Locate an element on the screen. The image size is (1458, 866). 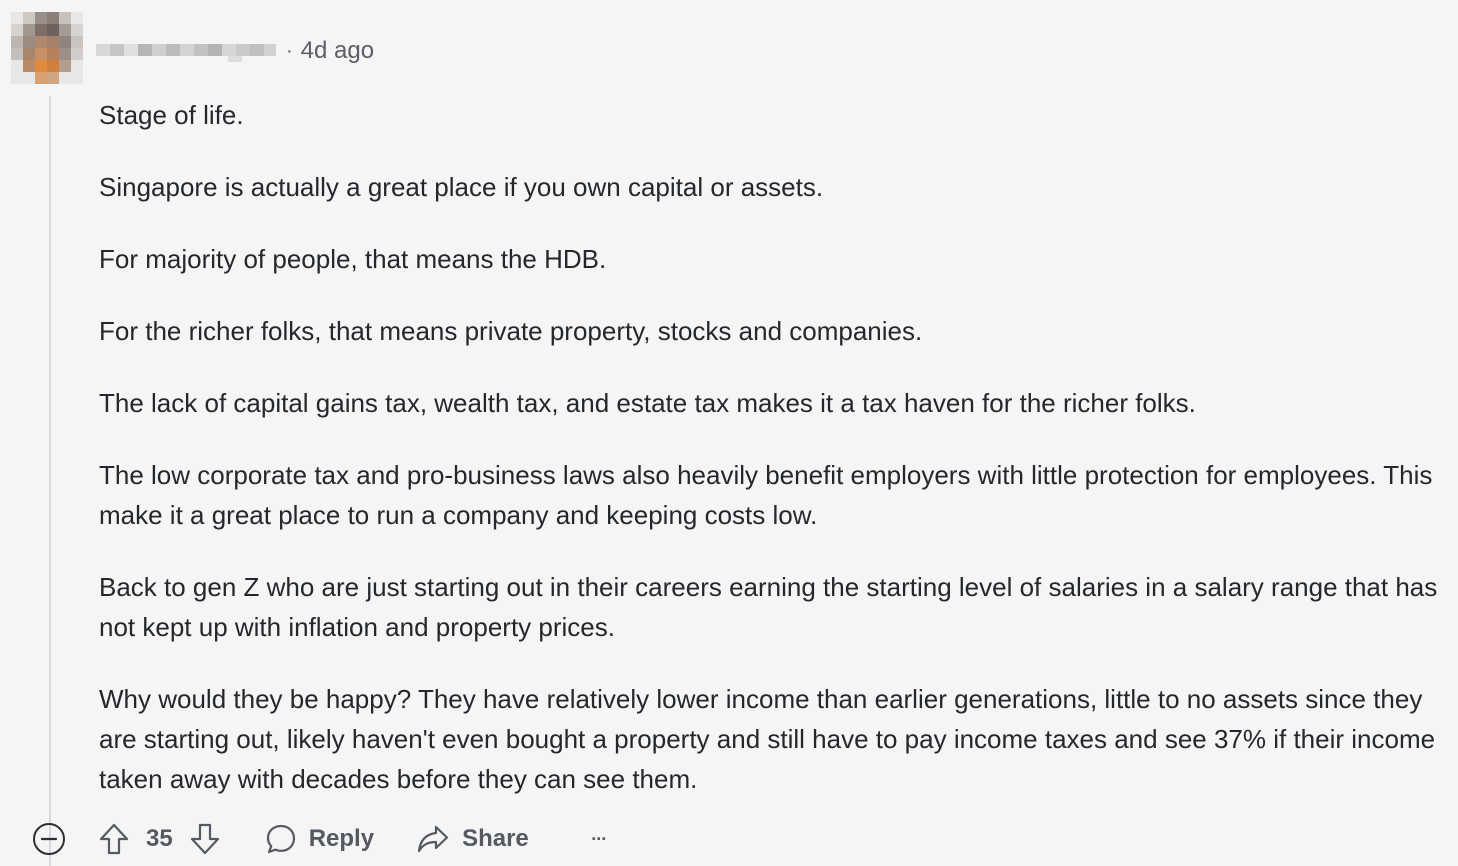
reply-label: Reply is located at coordinates (341, 838).